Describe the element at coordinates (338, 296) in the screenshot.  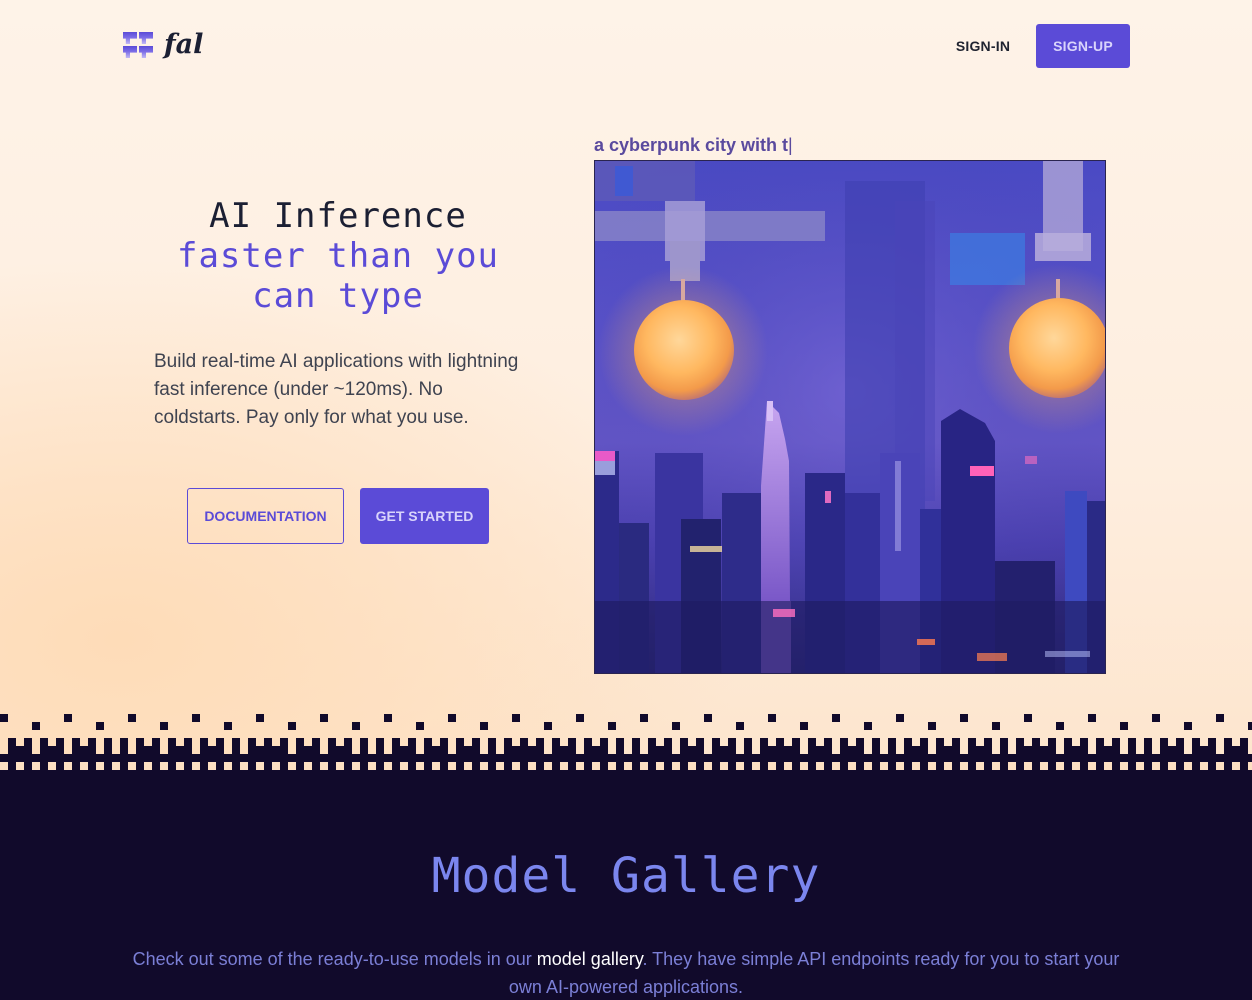
I see `headline-line-3: can type` at that location.